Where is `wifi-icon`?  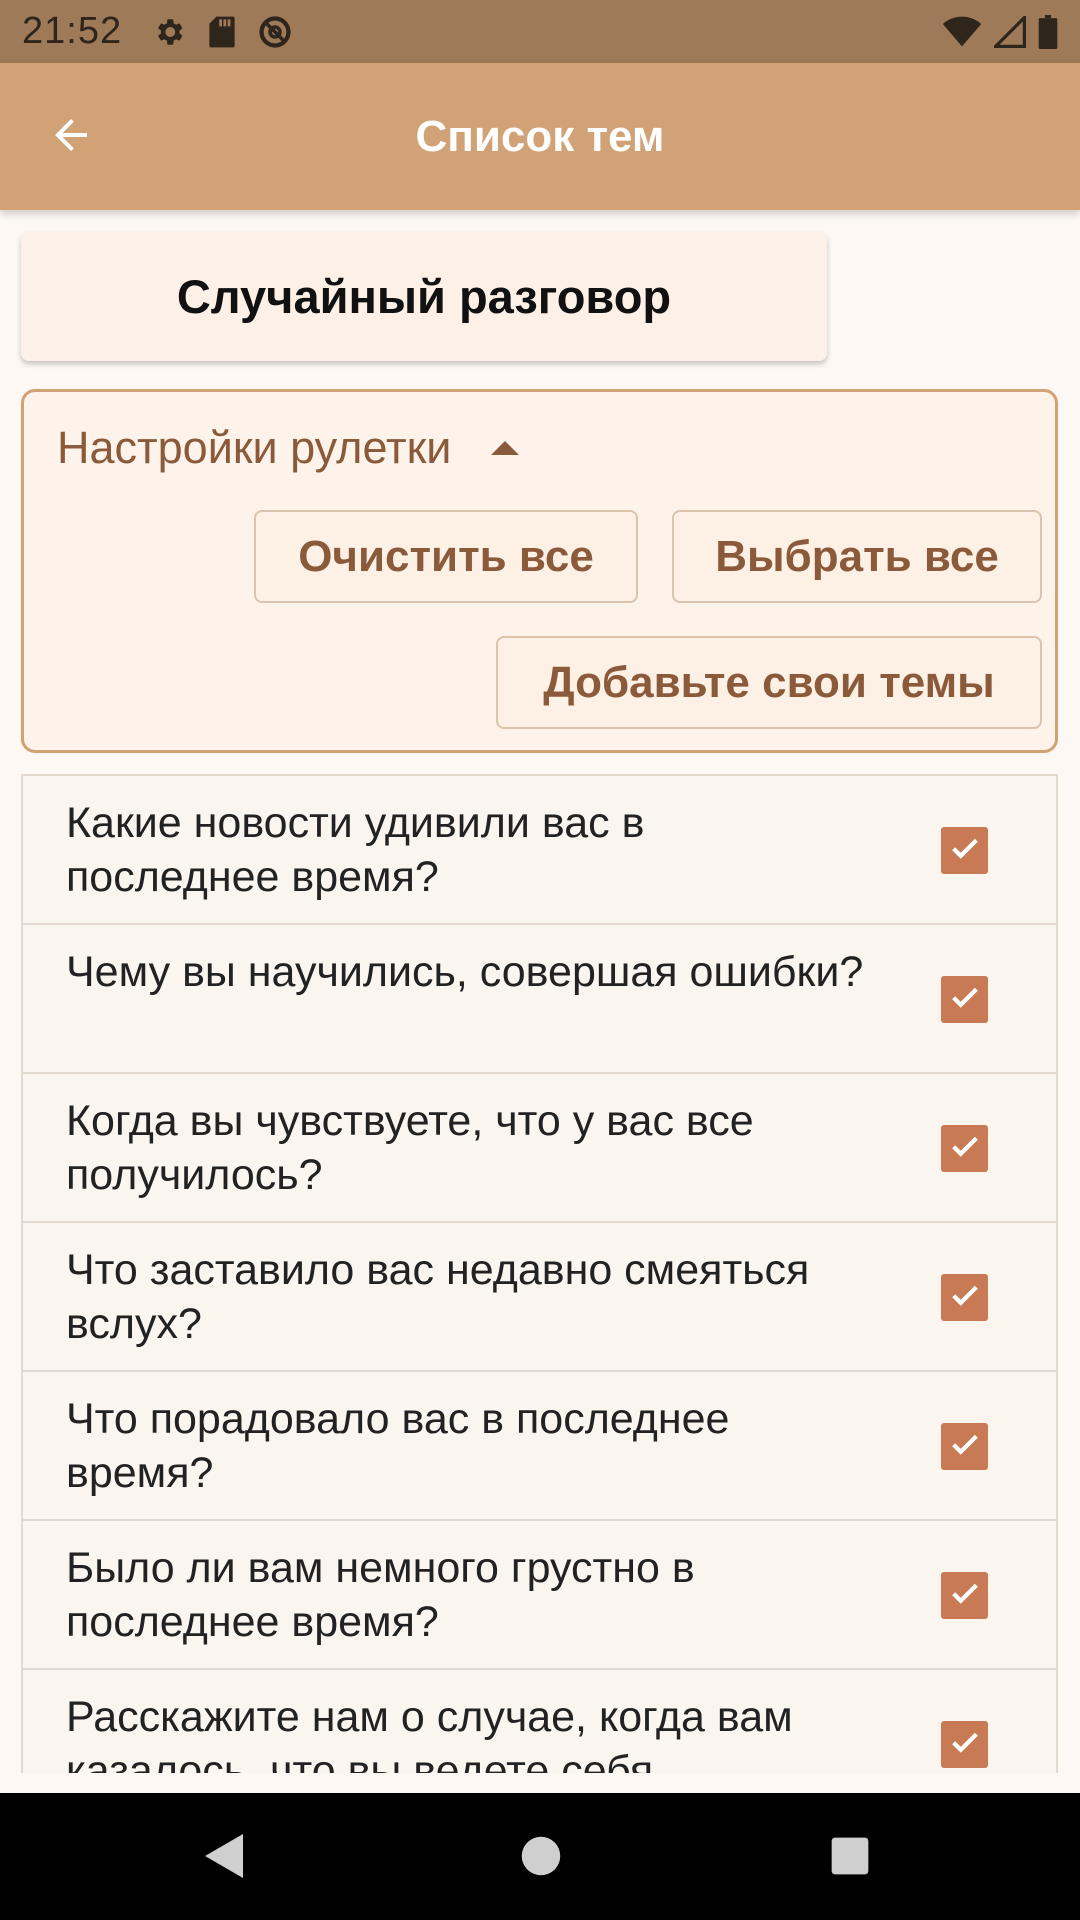
wifi-icon is located at coordinates (962, 32).